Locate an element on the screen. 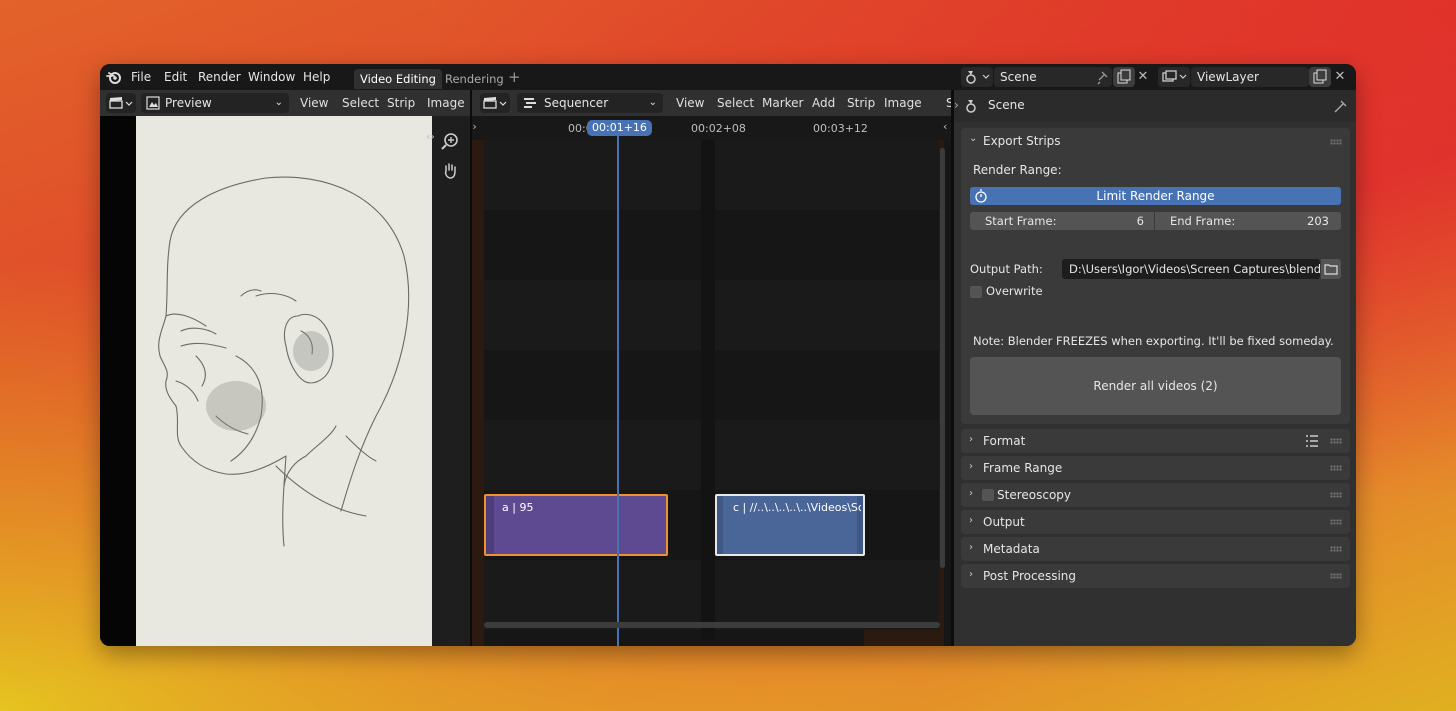 This screenshot has width=1456, height=711. metadata-panel: › Metadata is located at coordinates (1155, 549).